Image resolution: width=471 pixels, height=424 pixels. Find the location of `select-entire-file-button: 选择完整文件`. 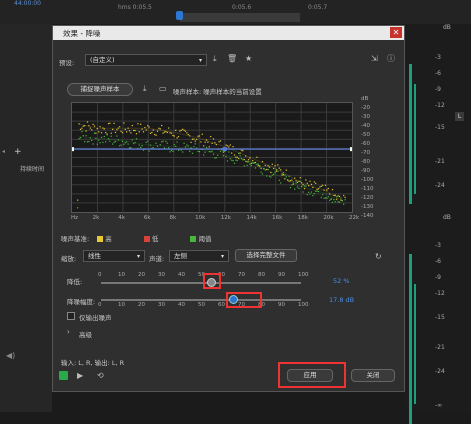

select-entire-file-button: 选择完整文件 is located at coordinates (266, 255).